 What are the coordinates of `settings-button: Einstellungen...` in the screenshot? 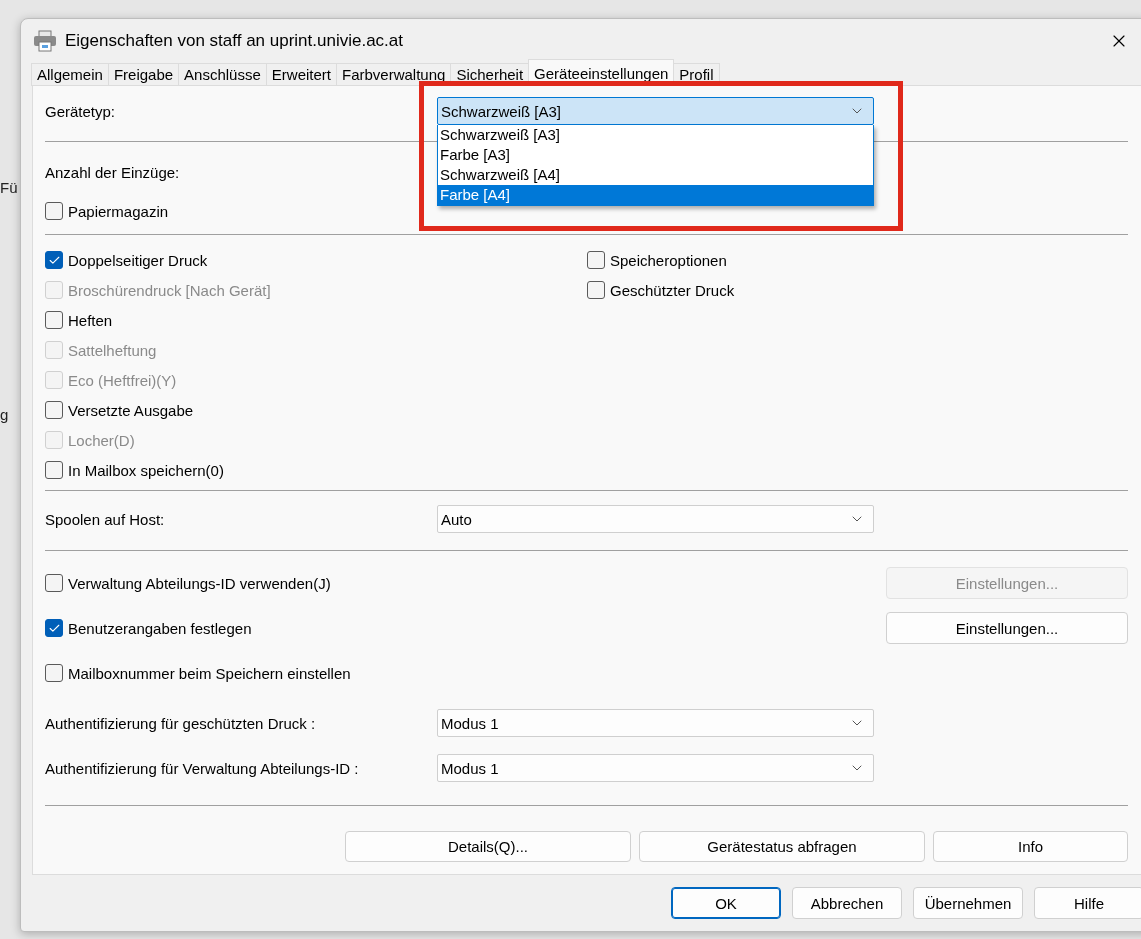 It's located at (1007, 628).